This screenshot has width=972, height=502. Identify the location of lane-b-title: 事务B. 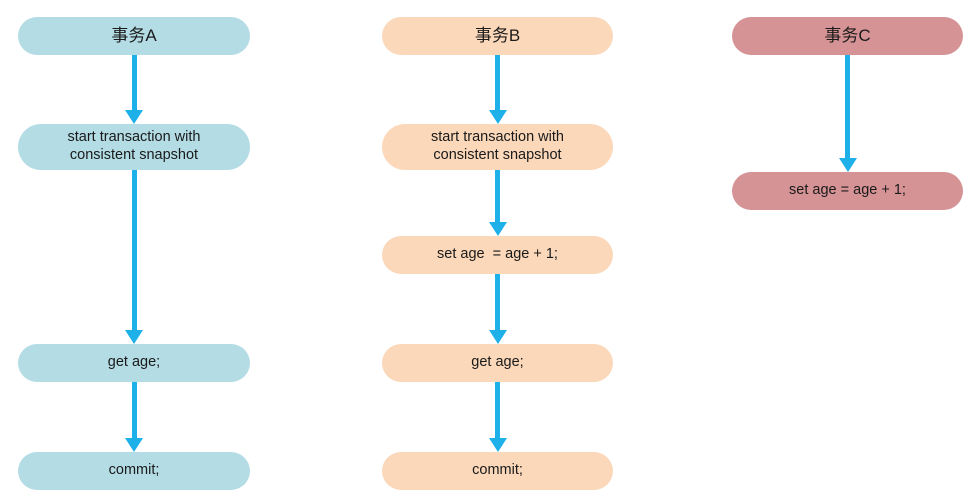
(497, 36).